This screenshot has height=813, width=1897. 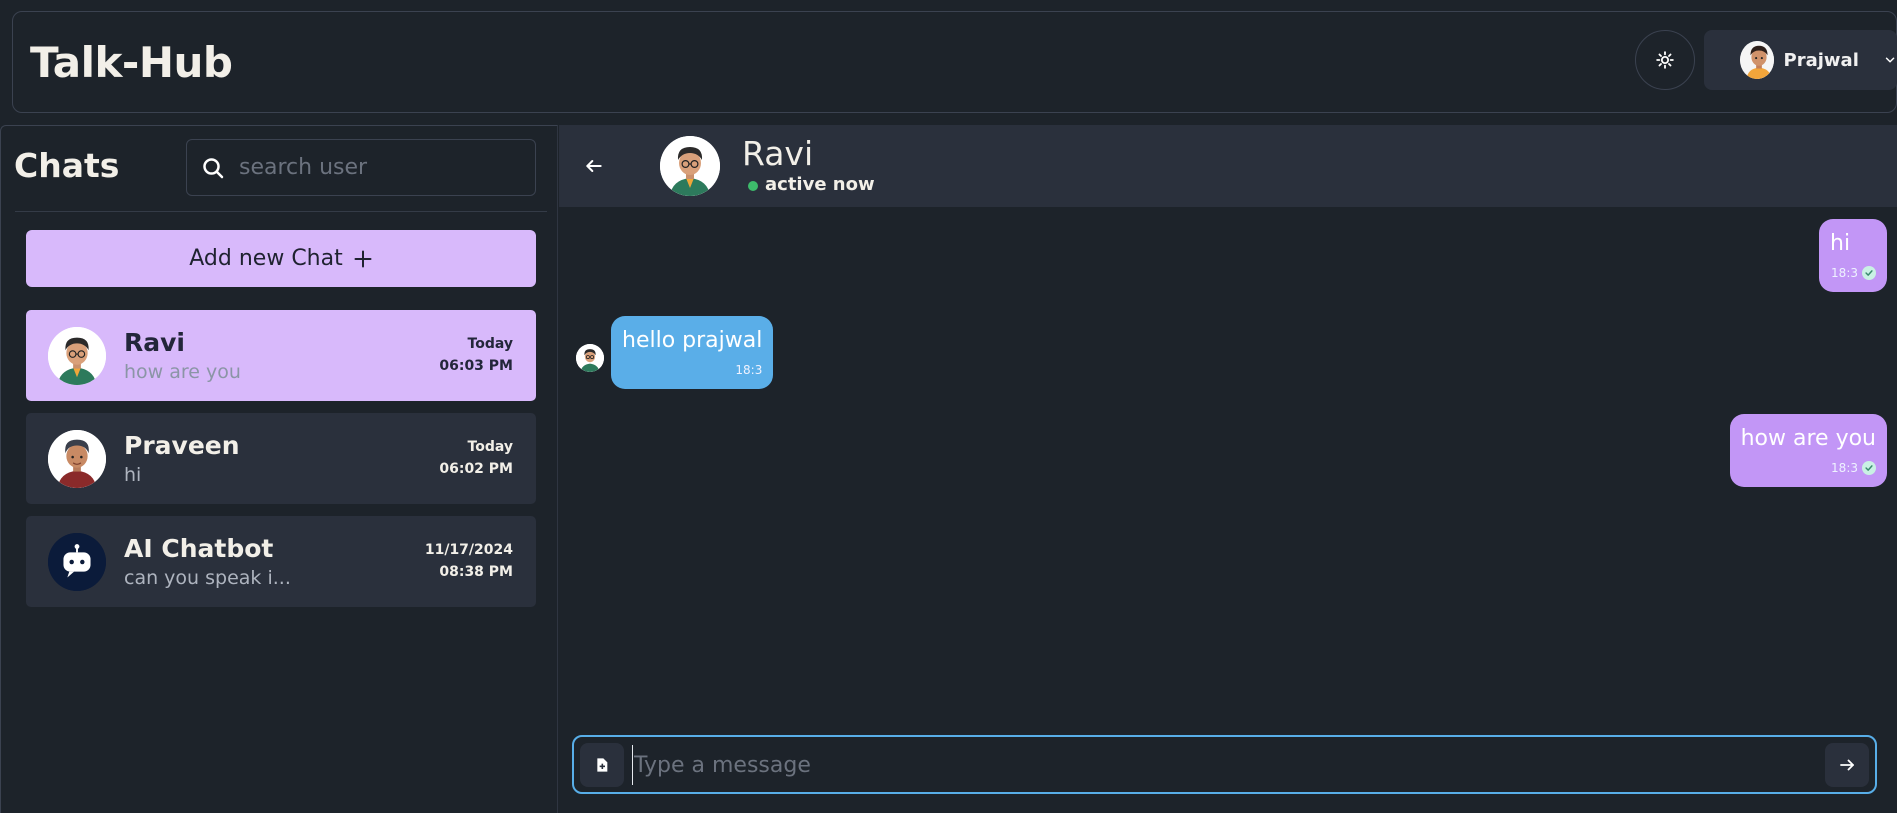 I want to click on send-button, so click(x=1847, y=765).